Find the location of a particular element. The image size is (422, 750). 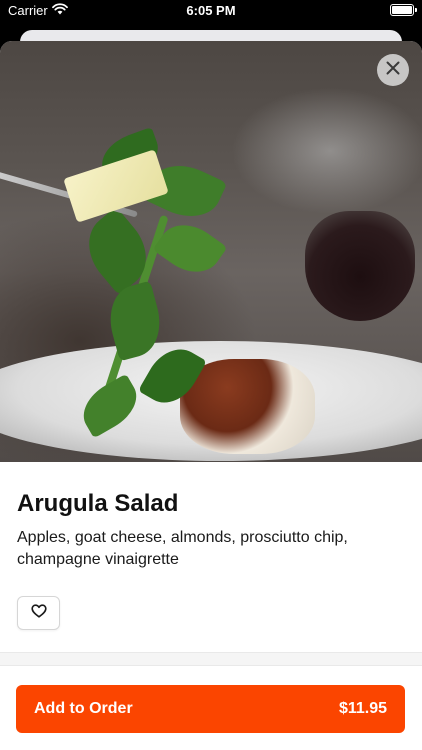

battery-icon is located at coordinates (403, 10).